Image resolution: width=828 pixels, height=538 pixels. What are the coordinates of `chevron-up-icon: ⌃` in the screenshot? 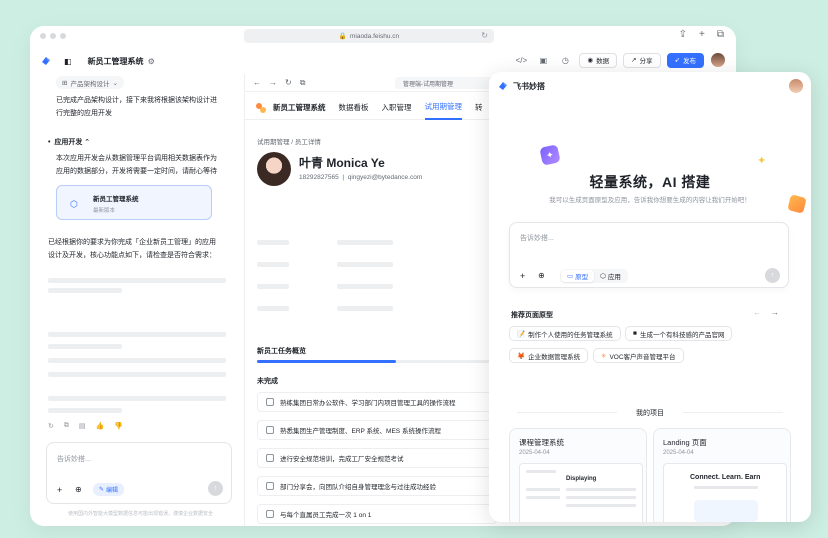 It's located at (87, 142).